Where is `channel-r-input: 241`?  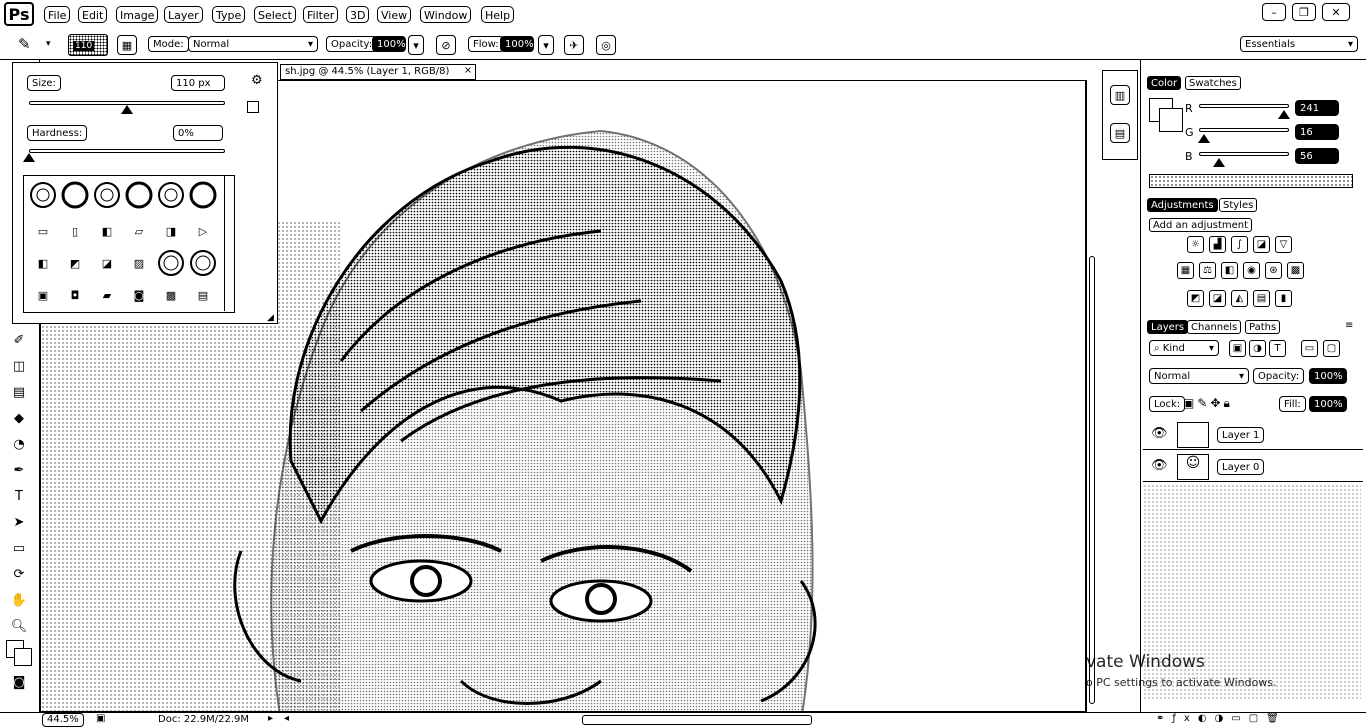
channel-r-input: 241 is located at coordinates (1317, 108).